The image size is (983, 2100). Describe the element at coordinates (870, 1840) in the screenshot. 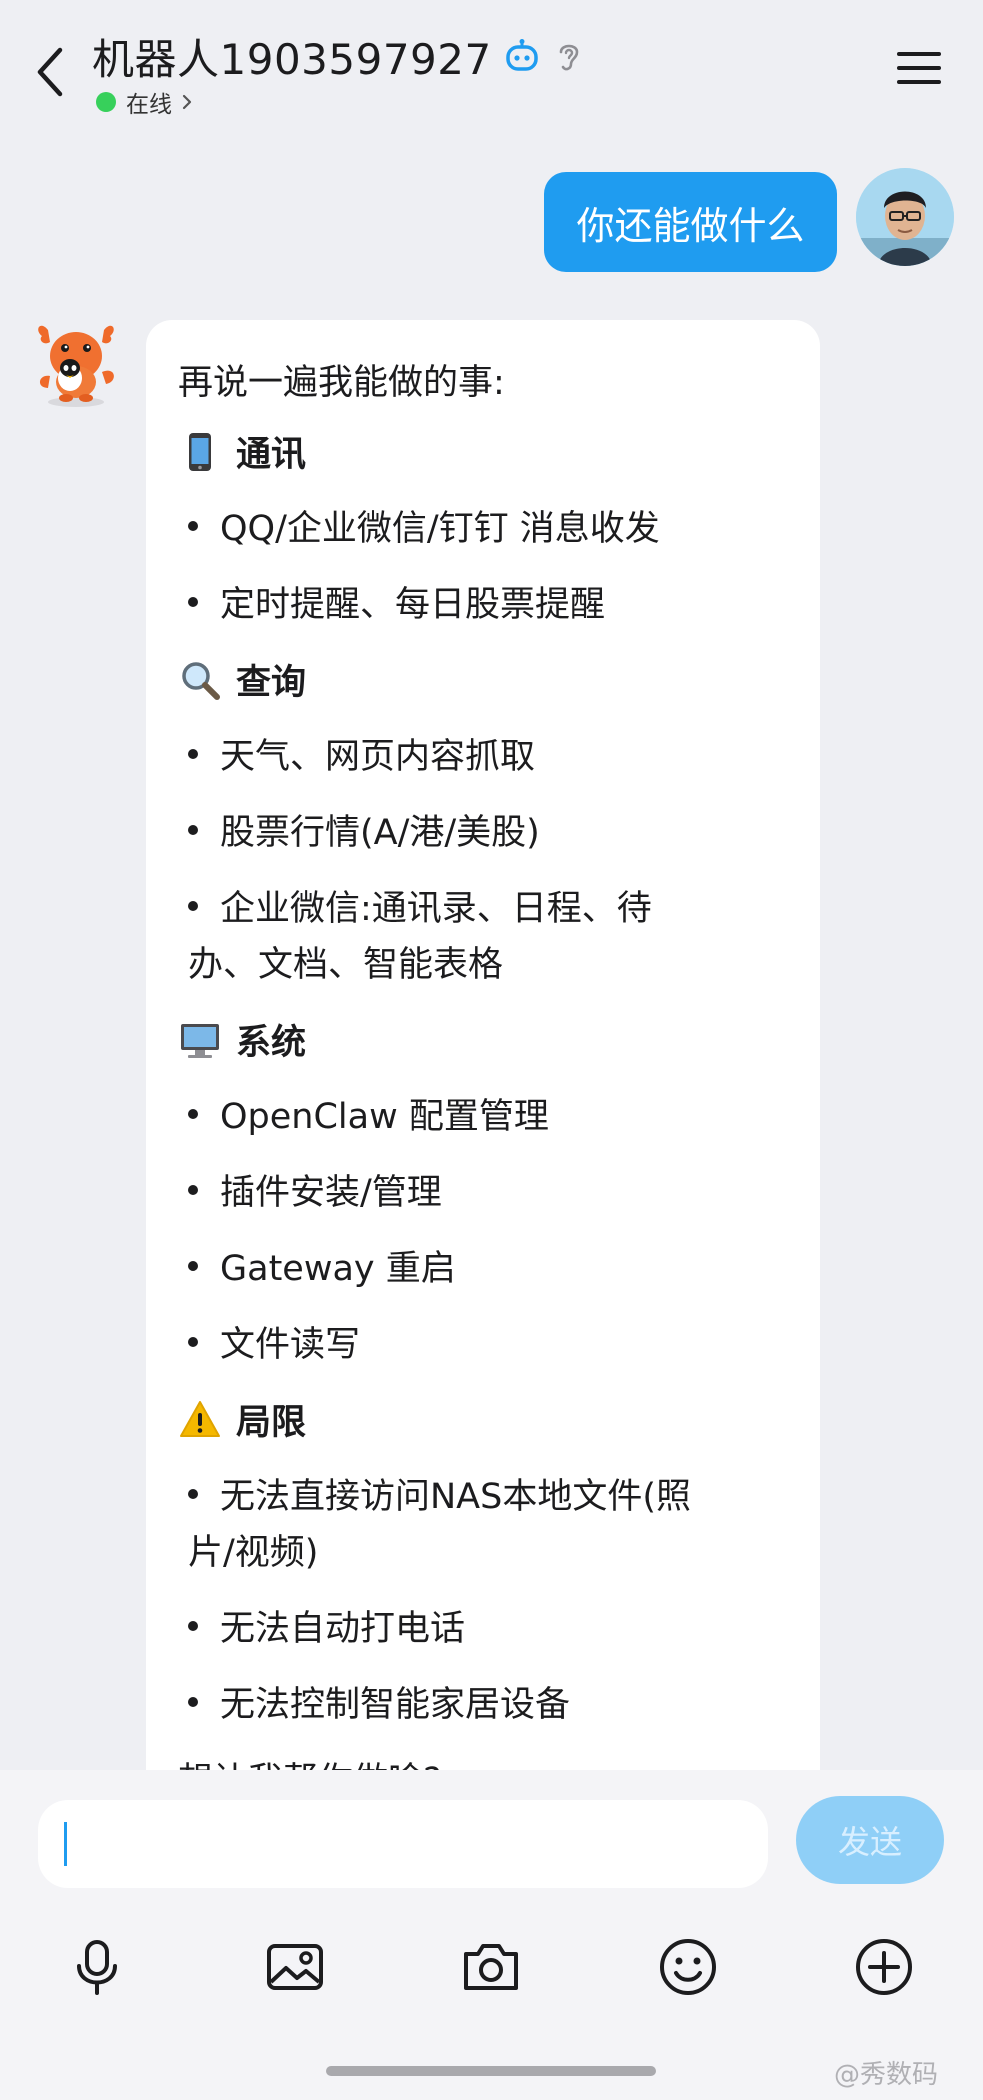

I see `send-button: 发送` at that location.